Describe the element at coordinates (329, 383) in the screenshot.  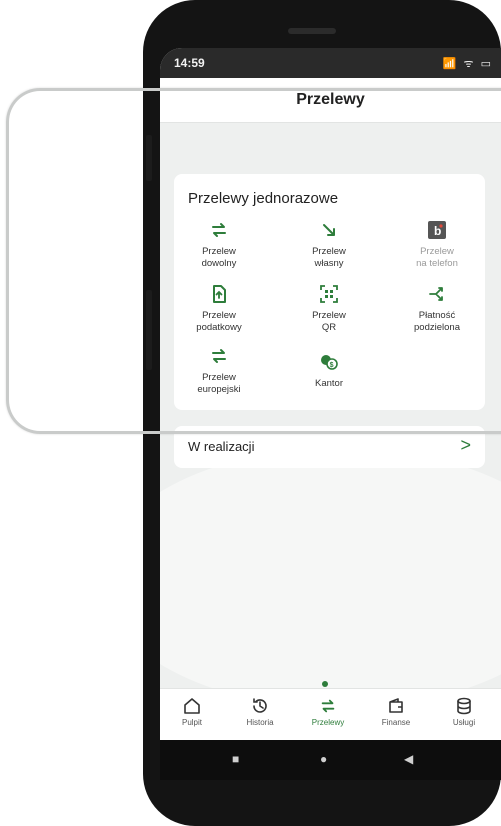
I see `tile-label: Kantor` at that location.